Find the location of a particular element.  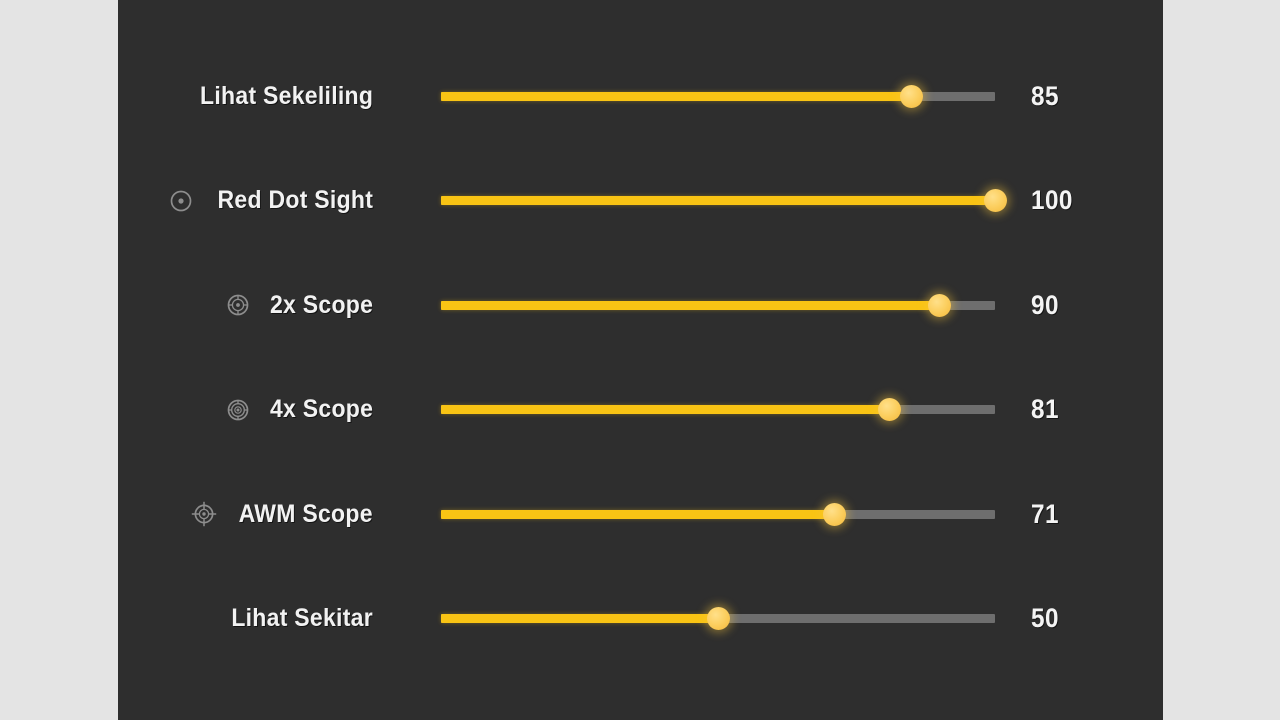

setting-label: Red Dot Sight is located at coordinates (295, 200).